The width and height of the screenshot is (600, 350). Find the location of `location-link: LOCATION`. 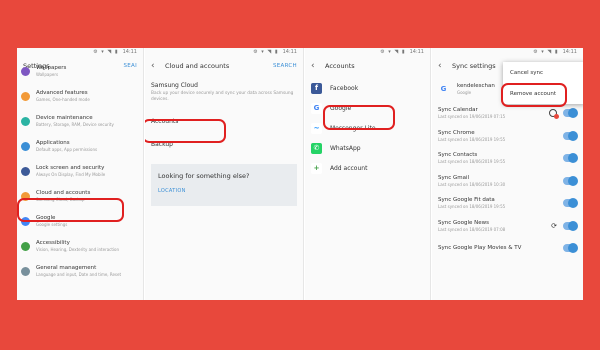

location-link: LOCATION is located at coordinates (224, 191).